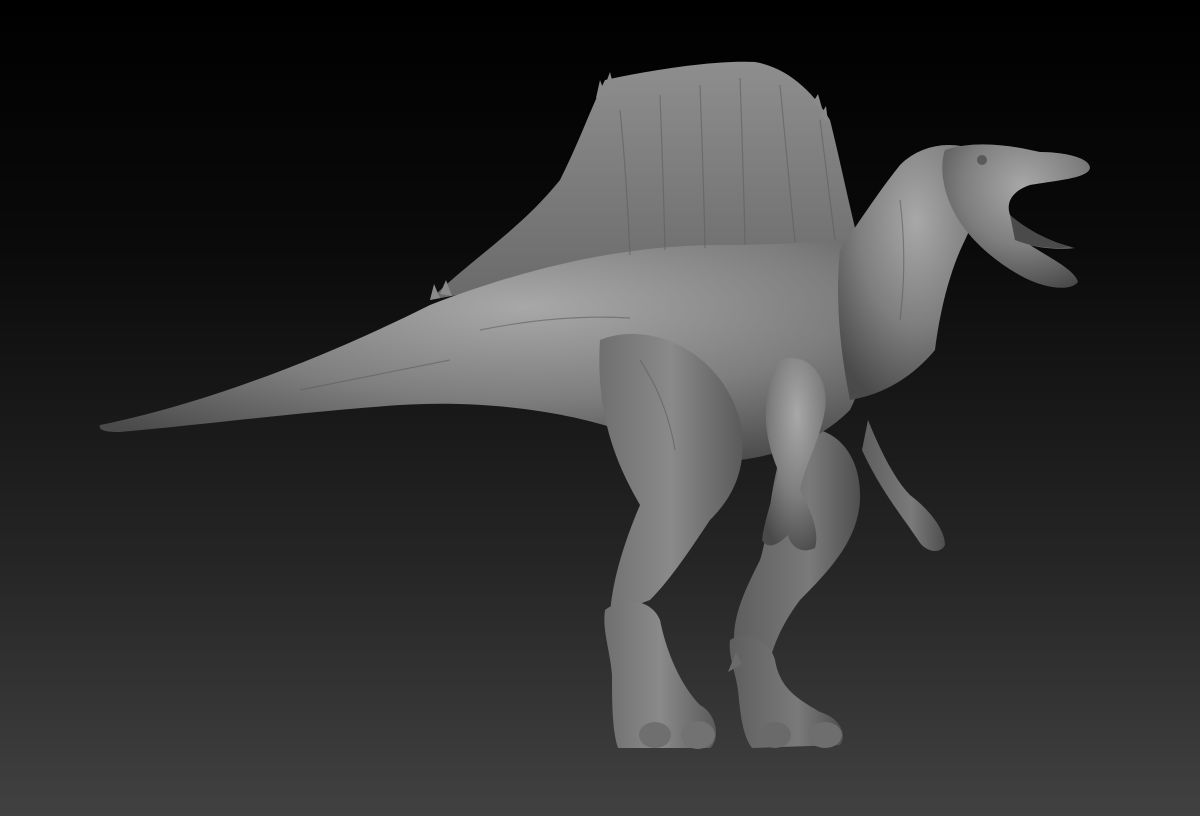 The height and width of the screenshot is (816, 1200). Describe the element at coordinates (1016, 216) in the screenshot. I see `head` at that location.